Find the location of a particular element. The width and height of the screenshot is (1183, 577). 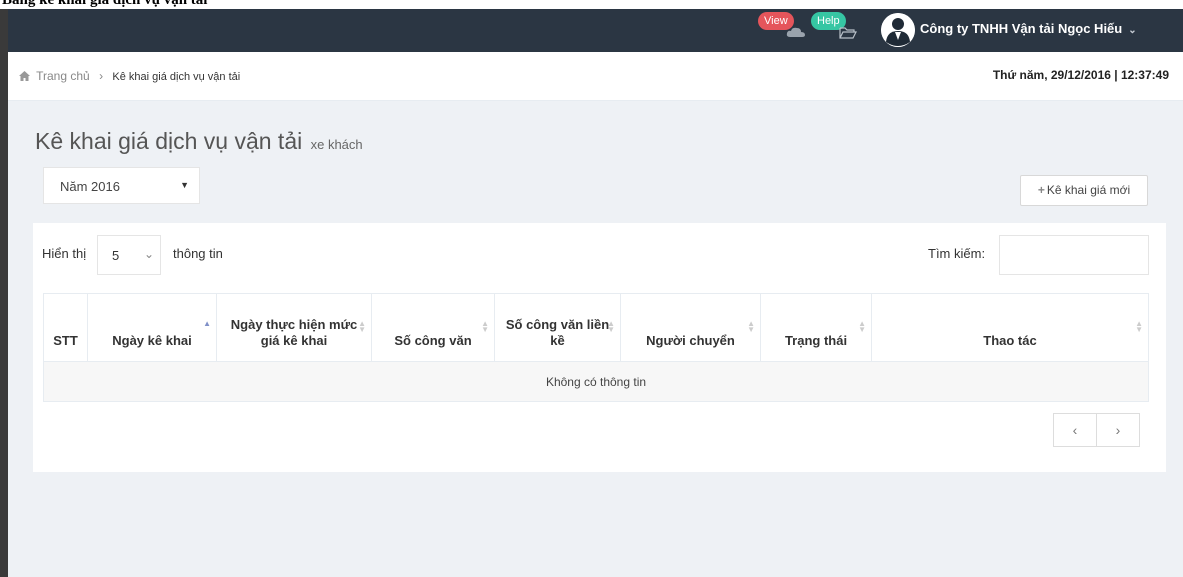

sort-asc-icon: ▲ is located at coordinates (207, 323).